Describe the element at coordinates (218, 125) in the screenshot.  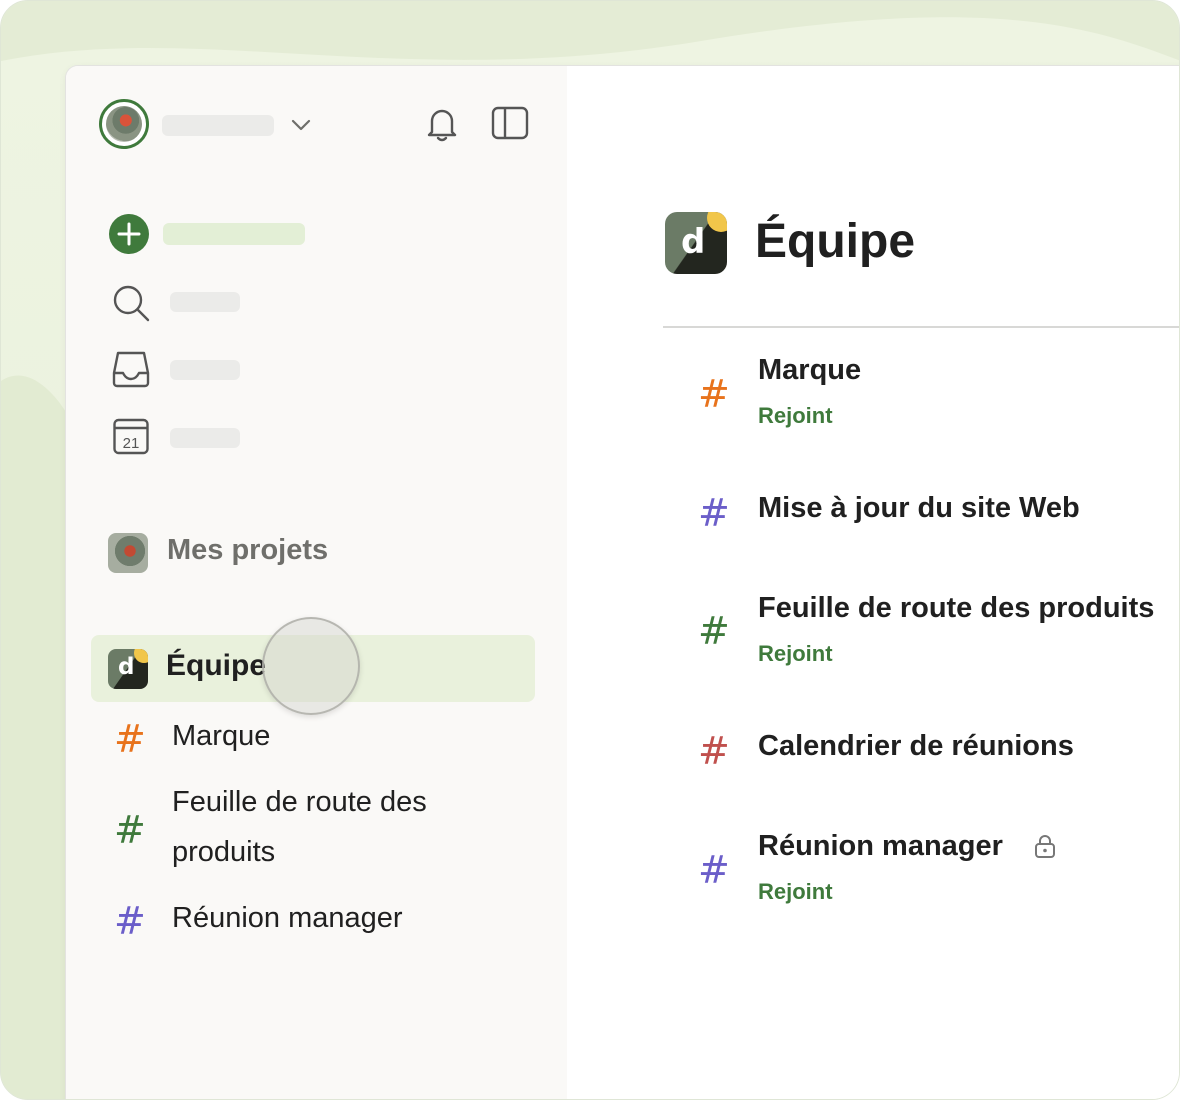
I see `user-name-placeholder` at that location.